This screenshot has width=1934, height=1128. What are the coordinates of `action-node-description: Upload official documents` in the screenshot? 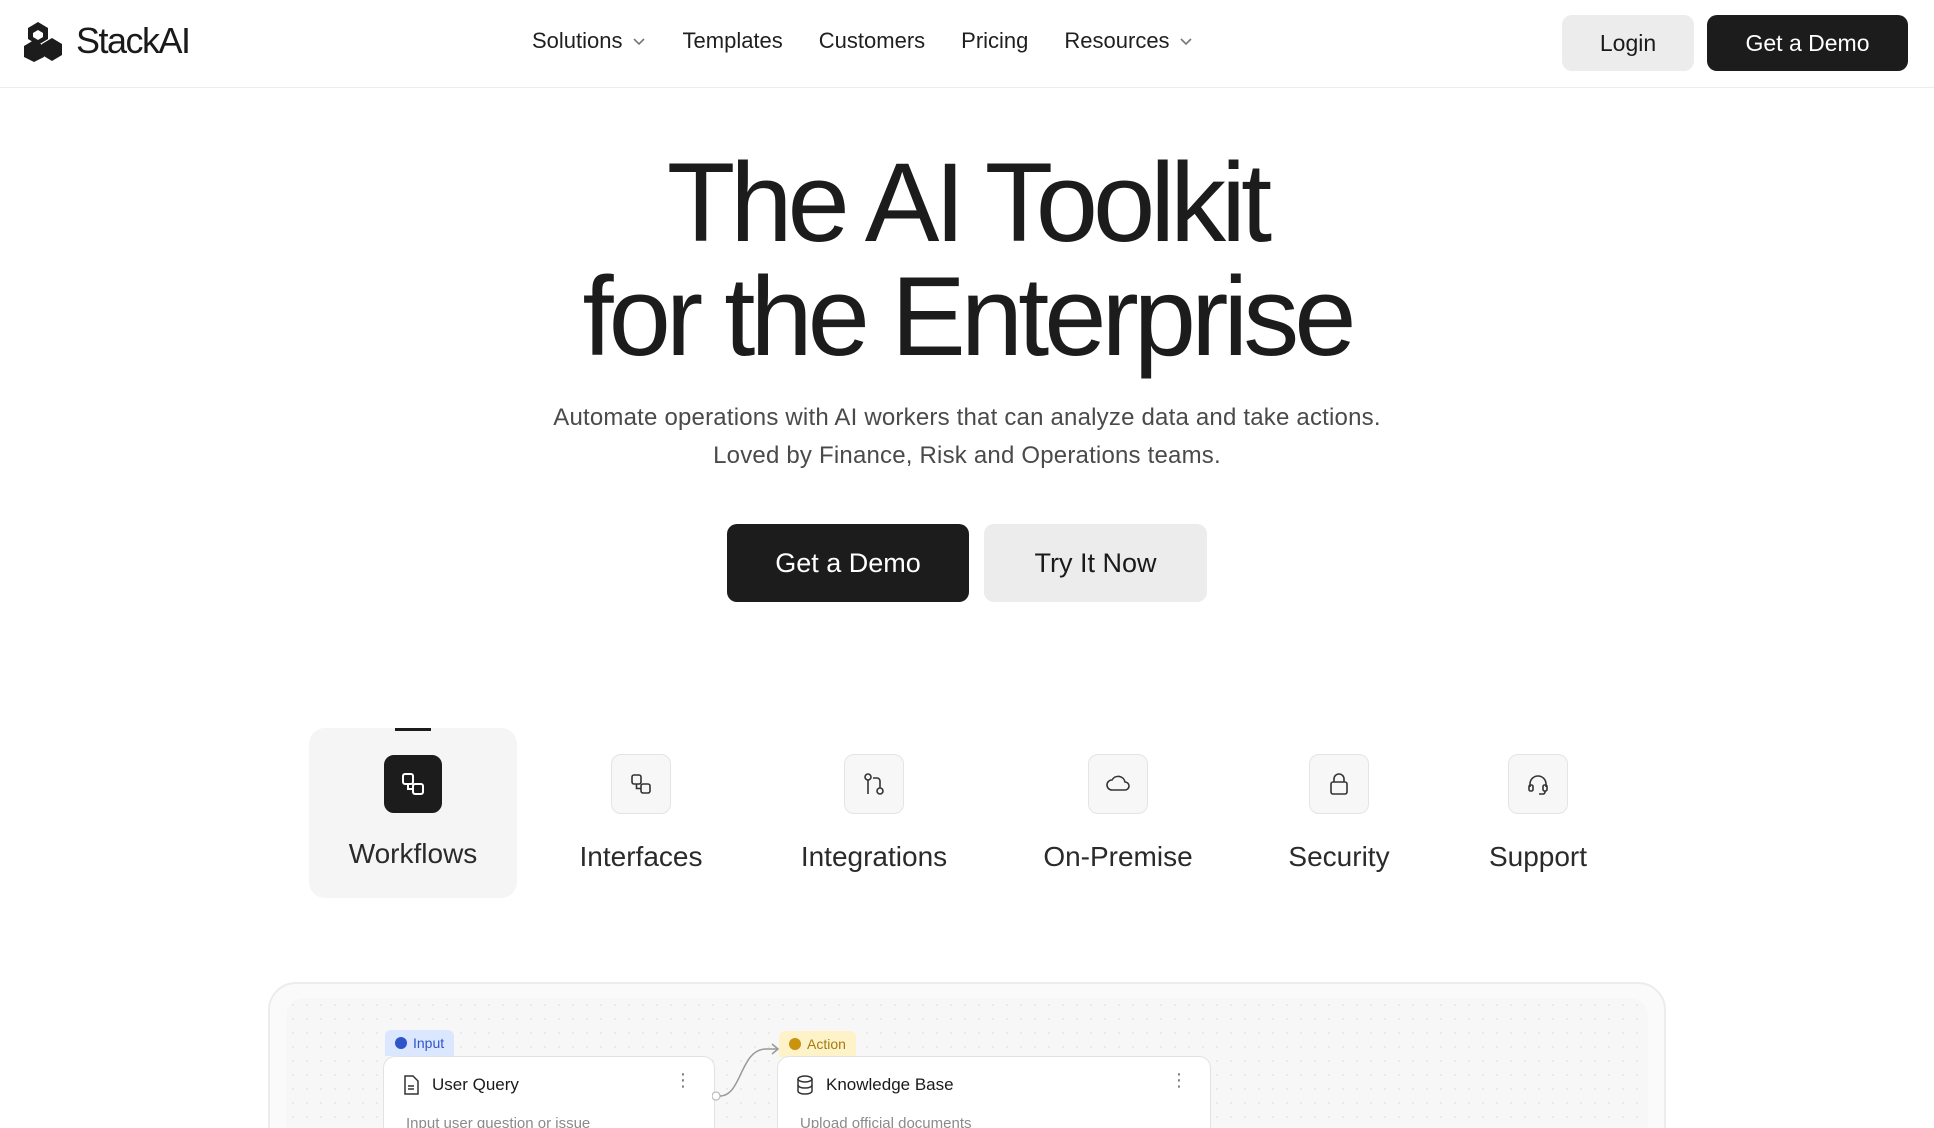 It's located at (886, 1121).